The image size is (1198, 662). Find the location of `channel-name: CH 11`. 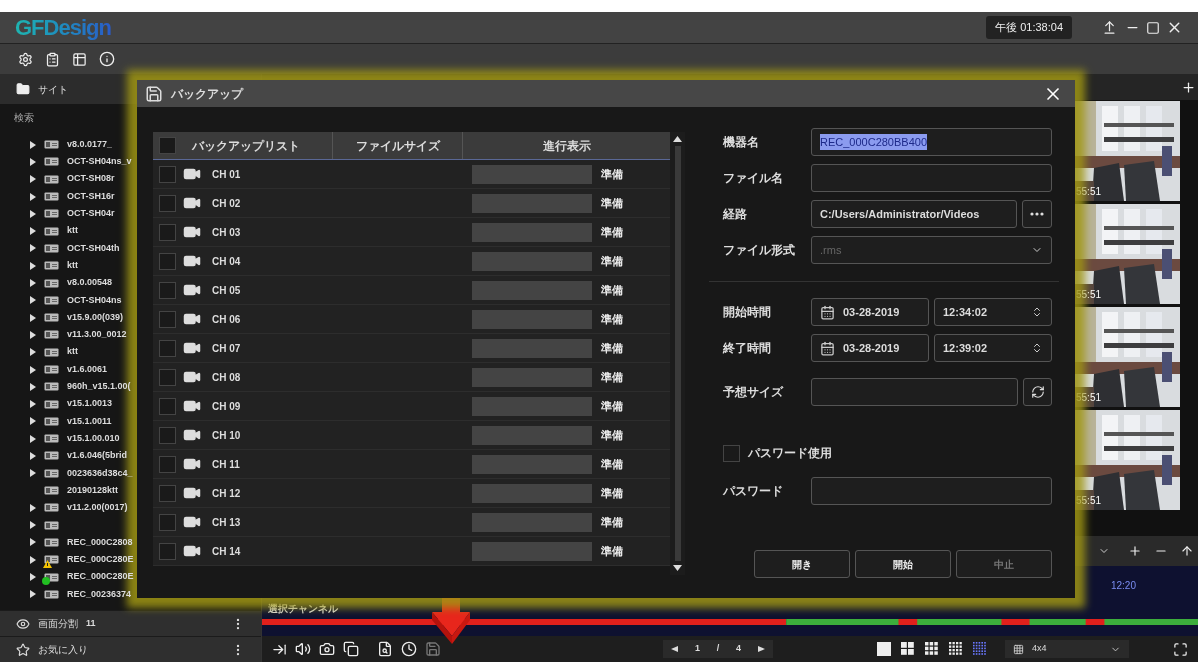

channel-name: CH 11 is located at coordinates (226, 464).